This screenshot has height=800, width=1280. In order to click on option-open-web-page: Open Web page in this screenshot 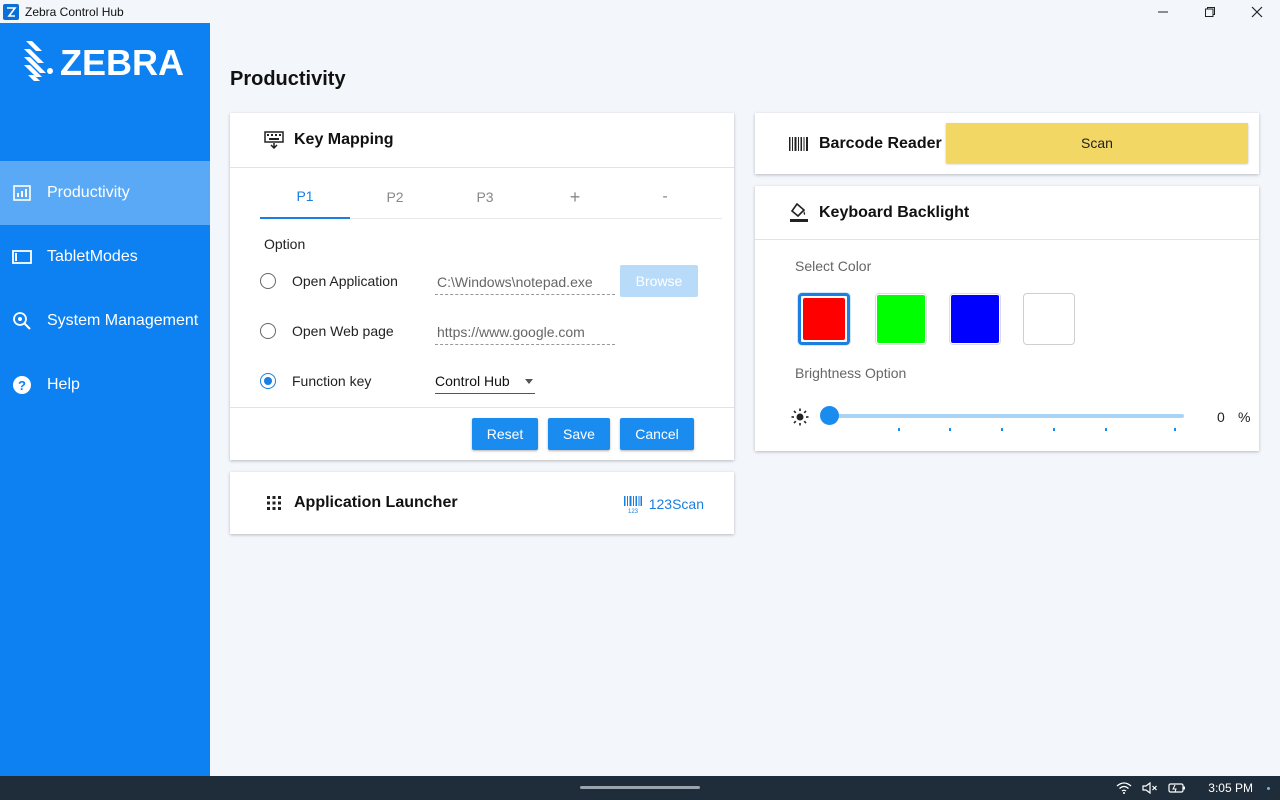, I will do `click(327, 331)`.